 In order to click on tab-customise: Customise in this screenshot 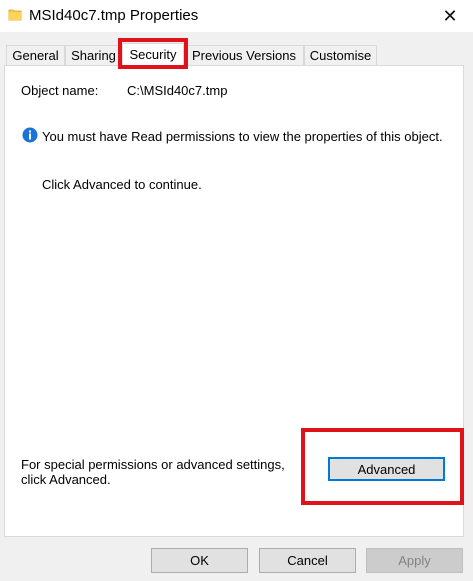, I will do `click(340, 55)`.